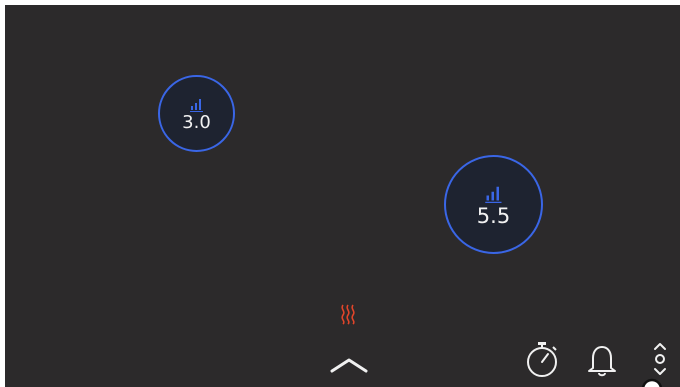  Describe the element at coordinates (660, 359) in the screenshot. I see `up-down-adjust-icon` at that location.